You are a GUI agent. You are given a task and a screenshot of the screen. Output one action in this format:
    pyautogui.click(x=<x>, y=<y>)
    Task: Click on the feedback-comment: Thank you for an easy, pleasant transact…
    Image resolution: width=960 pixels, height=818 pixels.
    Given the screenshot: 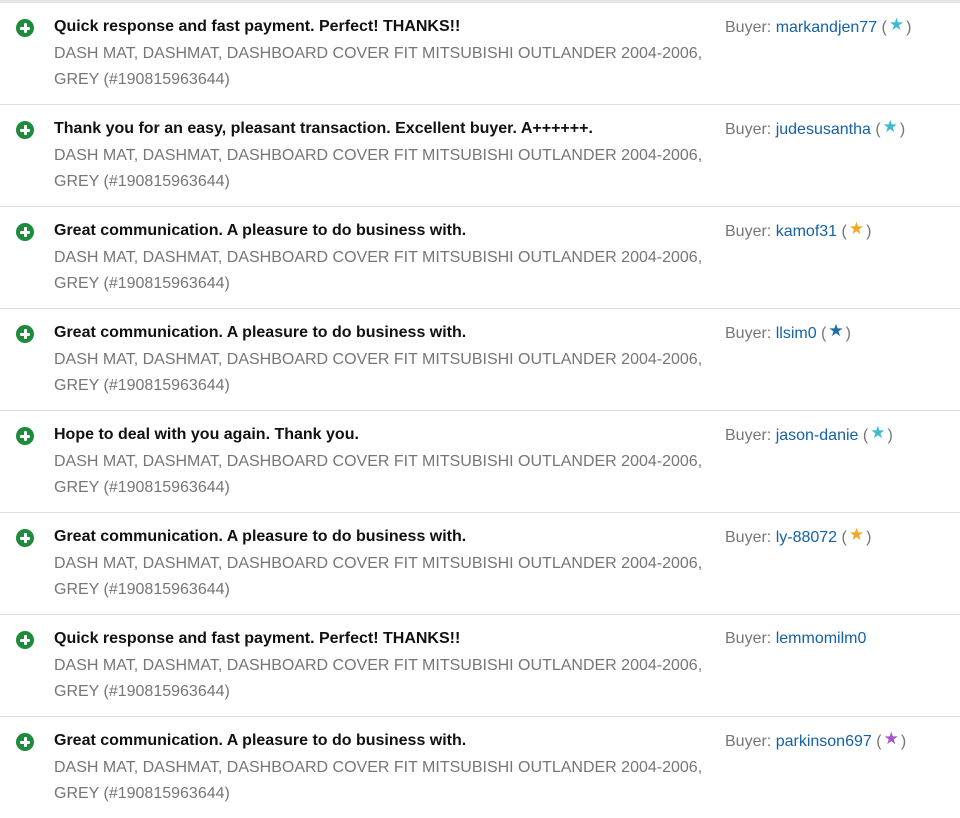 What is the action you would take?
    pyautogui.click(x=323, y=128)
    